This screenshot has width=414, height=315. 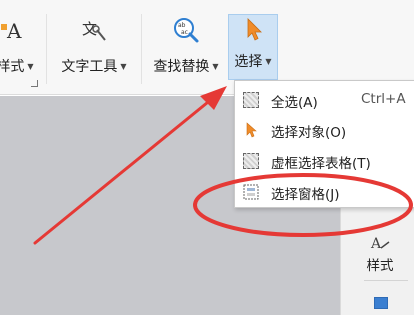 What do you see at coordinates (20, 52) in the screenshot?
I see `styles-button: A 样式 ▼` at bounding box center [20, 52].